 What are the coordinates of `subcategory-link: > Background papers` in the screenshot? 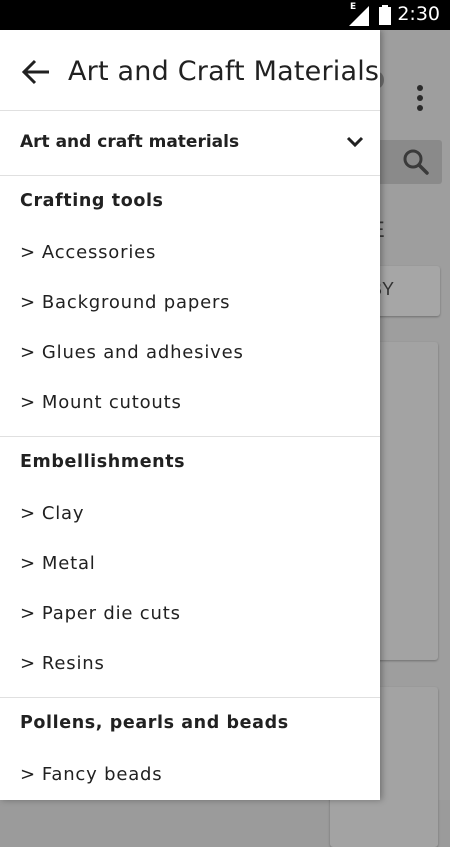 It's located at (190, 301).